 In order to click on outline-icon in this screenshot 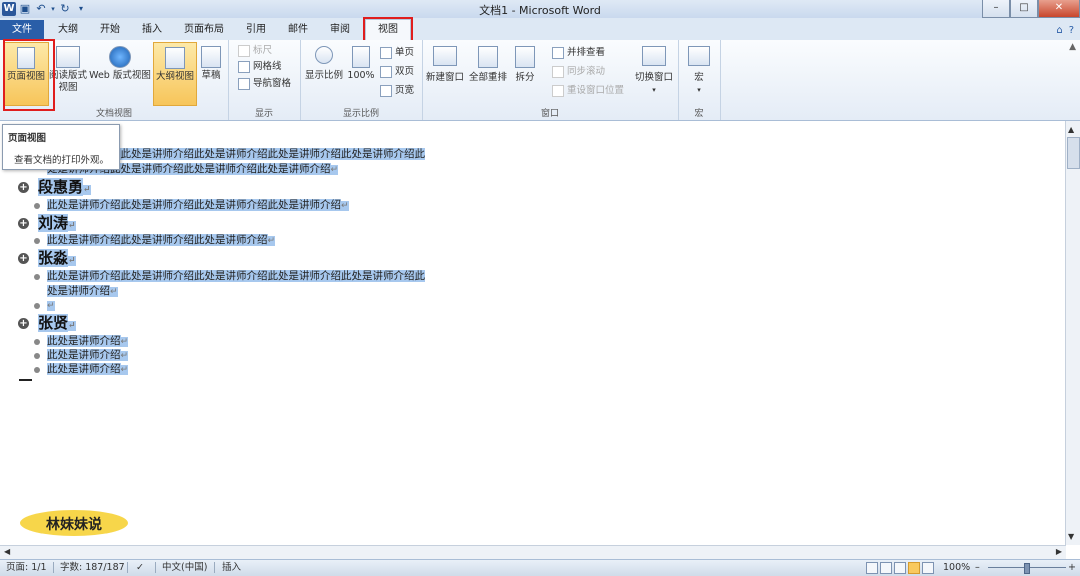, I will do `click(175, 58)`.